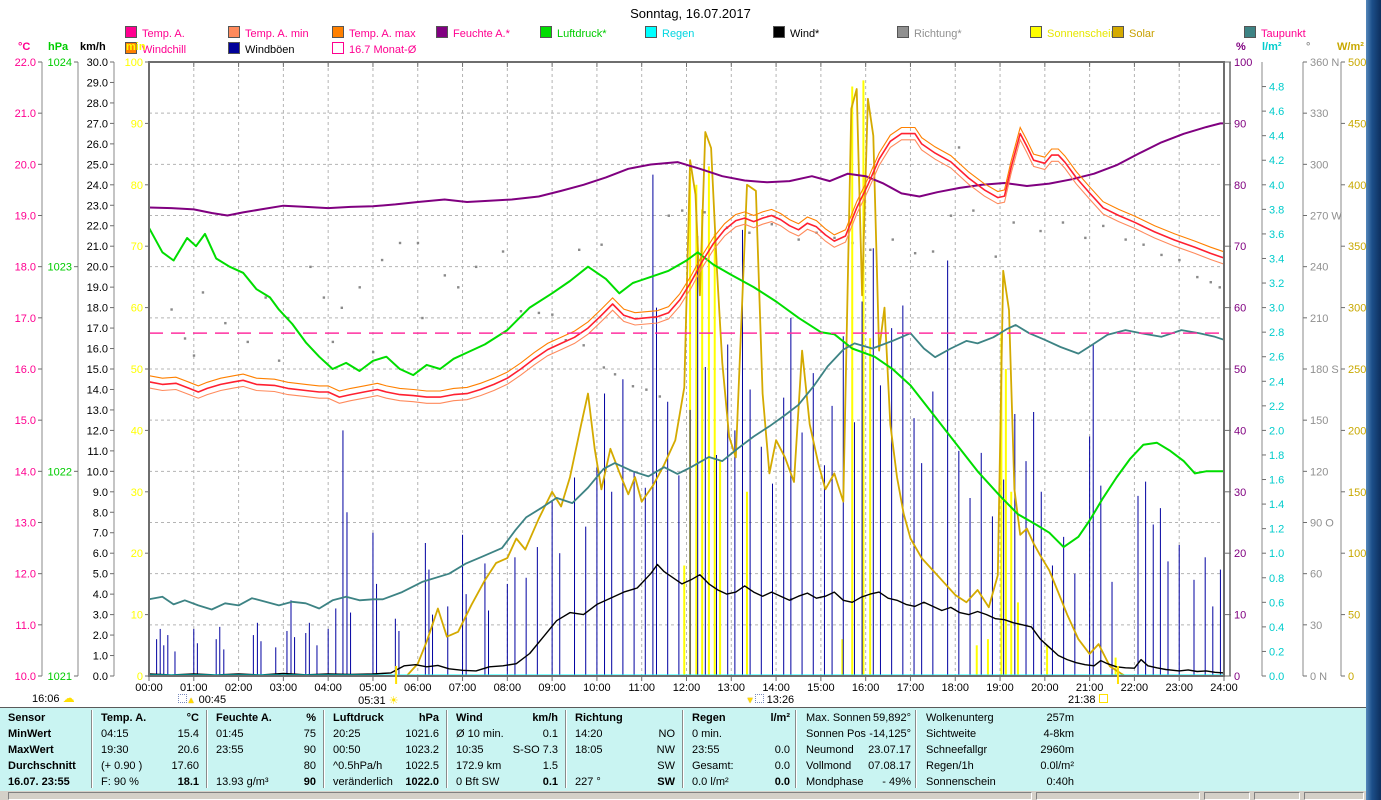 This screenshot has width=1381, height=800. I want to click on svg-text: 300, so click(1319, 165).